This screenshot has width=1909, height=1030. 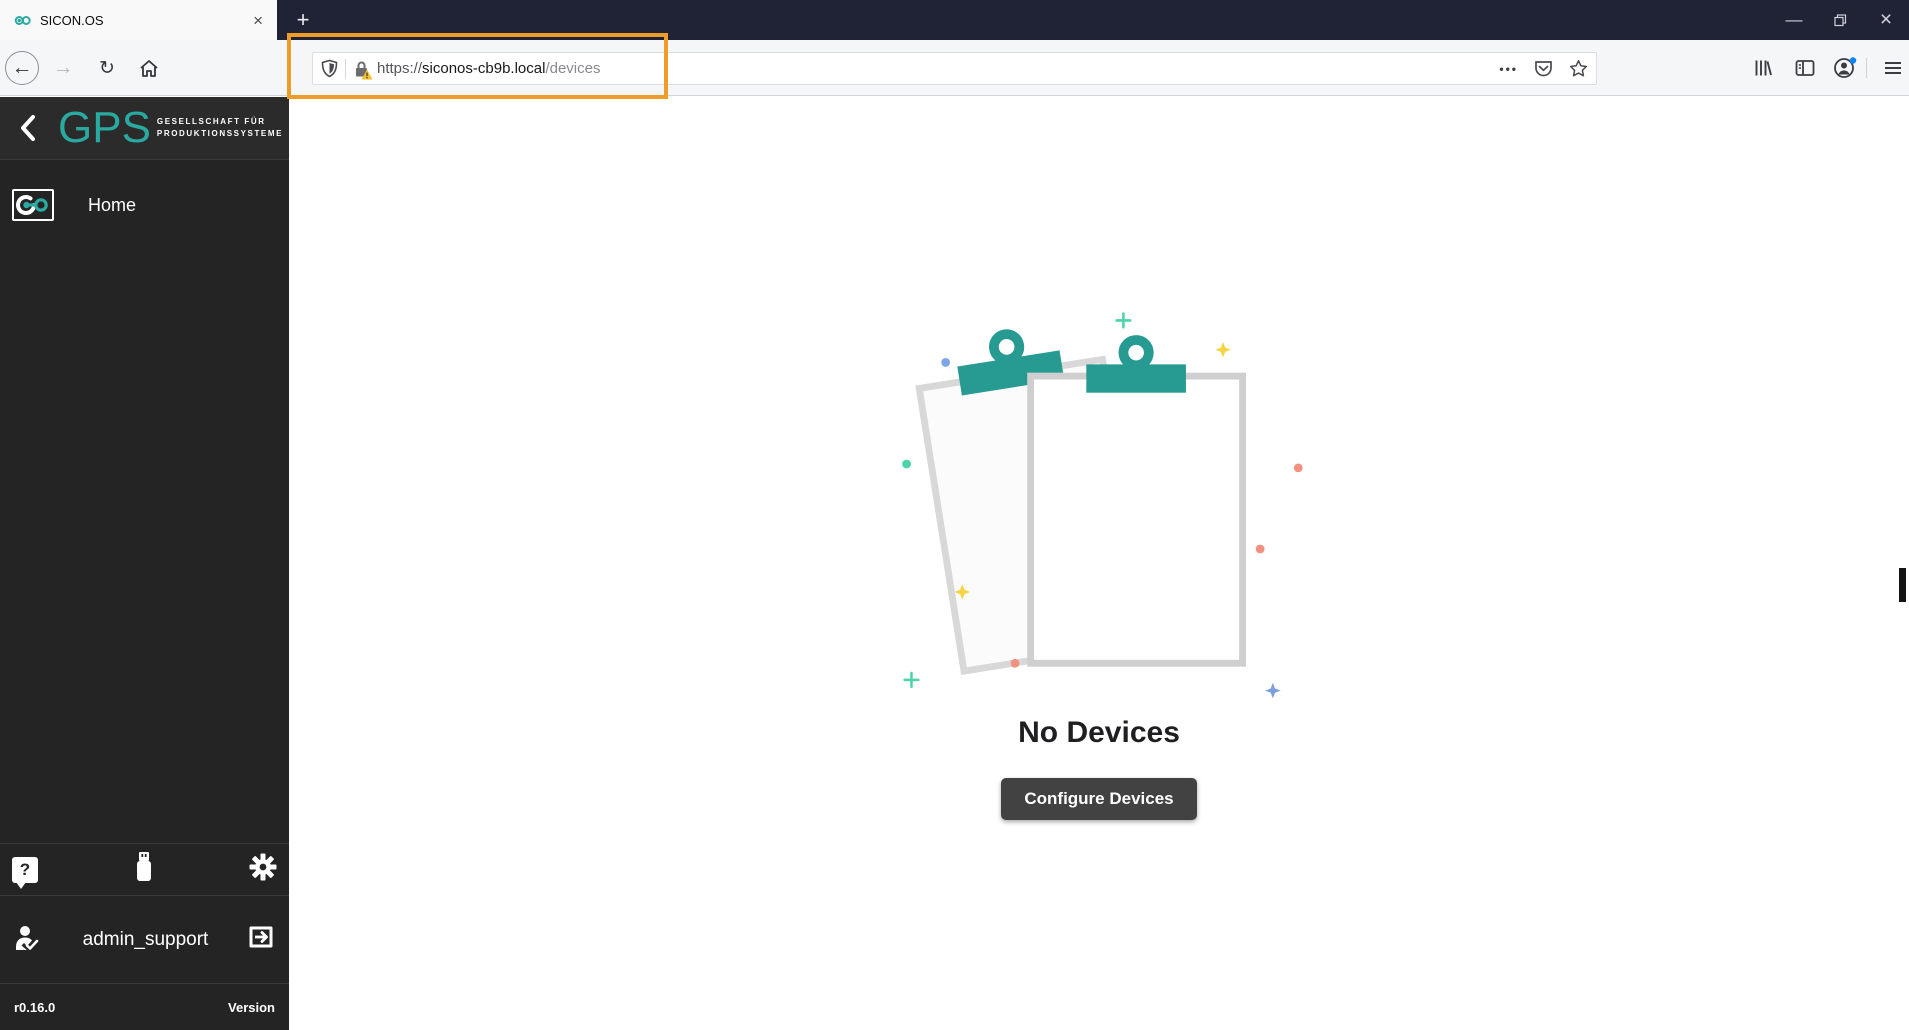 I want to click on gps-logo: GPS, so click(x=104, y=127).